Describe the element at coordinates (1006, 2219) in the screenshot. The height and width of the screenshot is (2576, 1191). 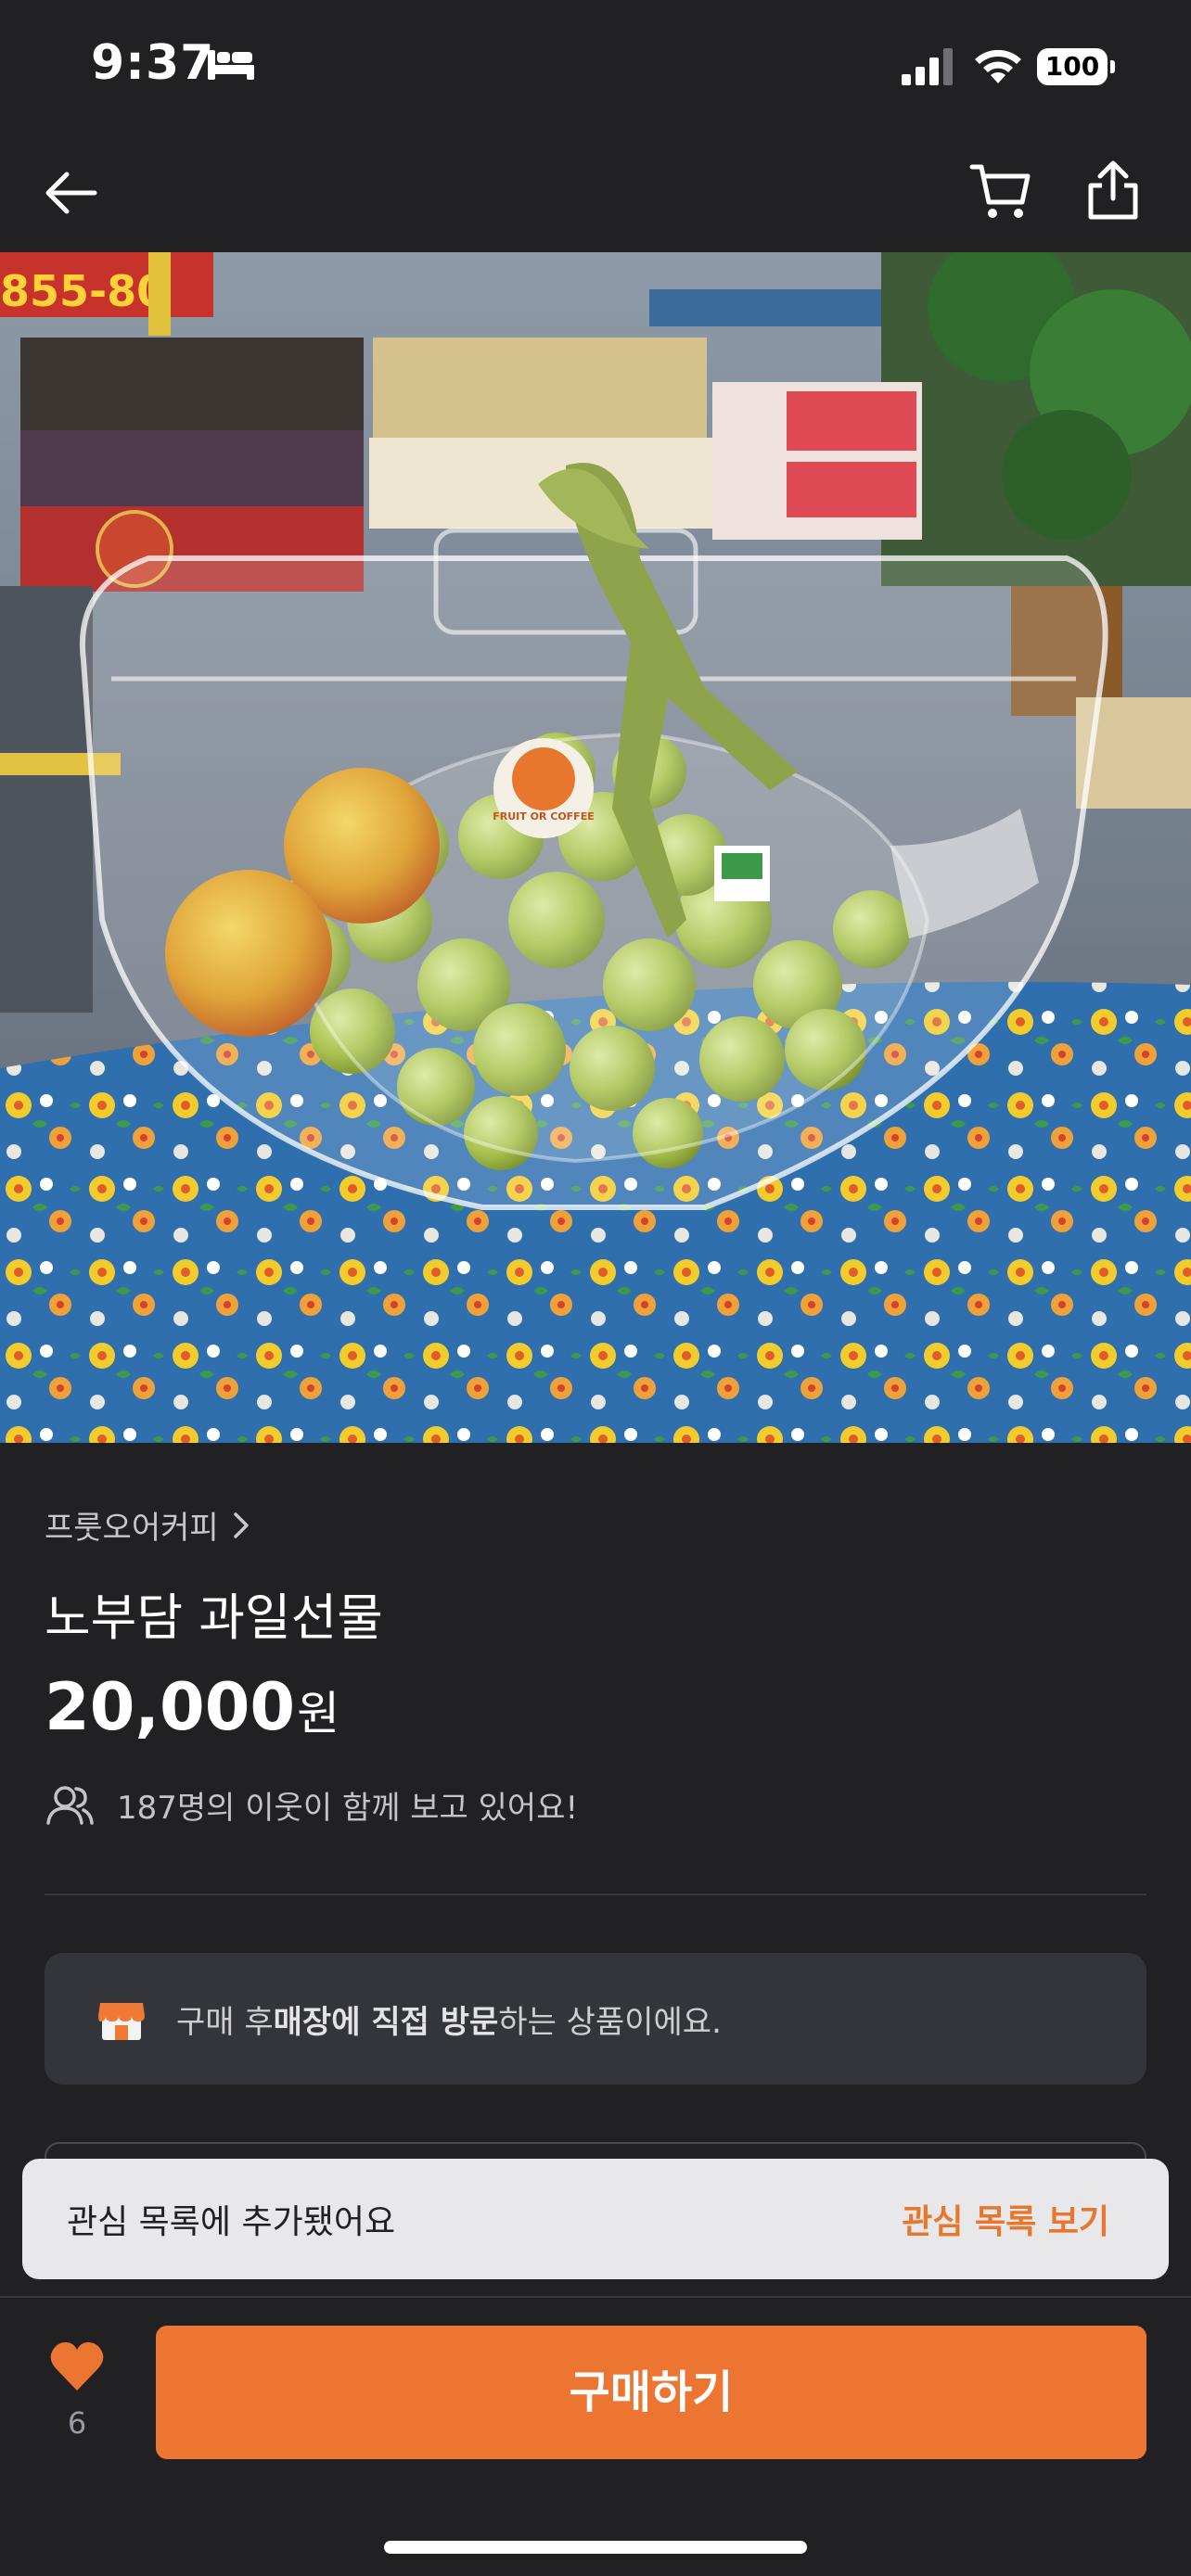
I see `view-wishlist-link: 관심 목록 보기` at that location.